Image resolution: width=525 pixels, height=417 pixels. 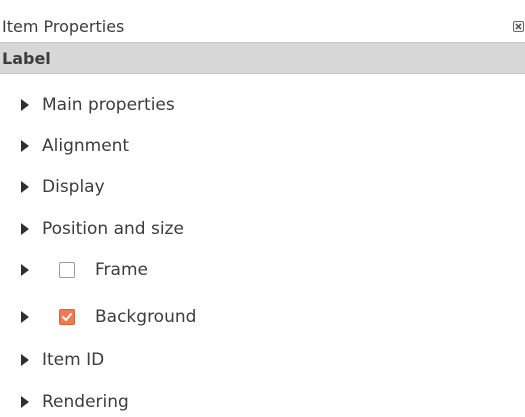 I want to click on section-alignment: Alignment, so click(x=262, y=146).